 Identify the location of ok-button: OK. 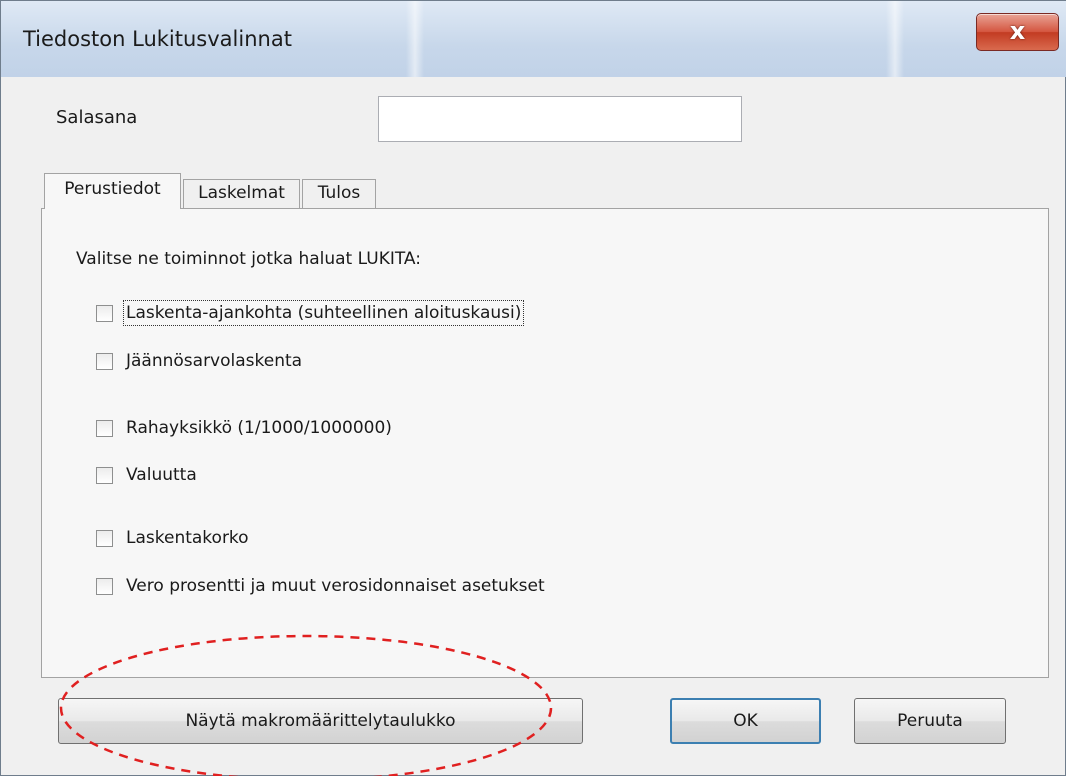
(745, 721).